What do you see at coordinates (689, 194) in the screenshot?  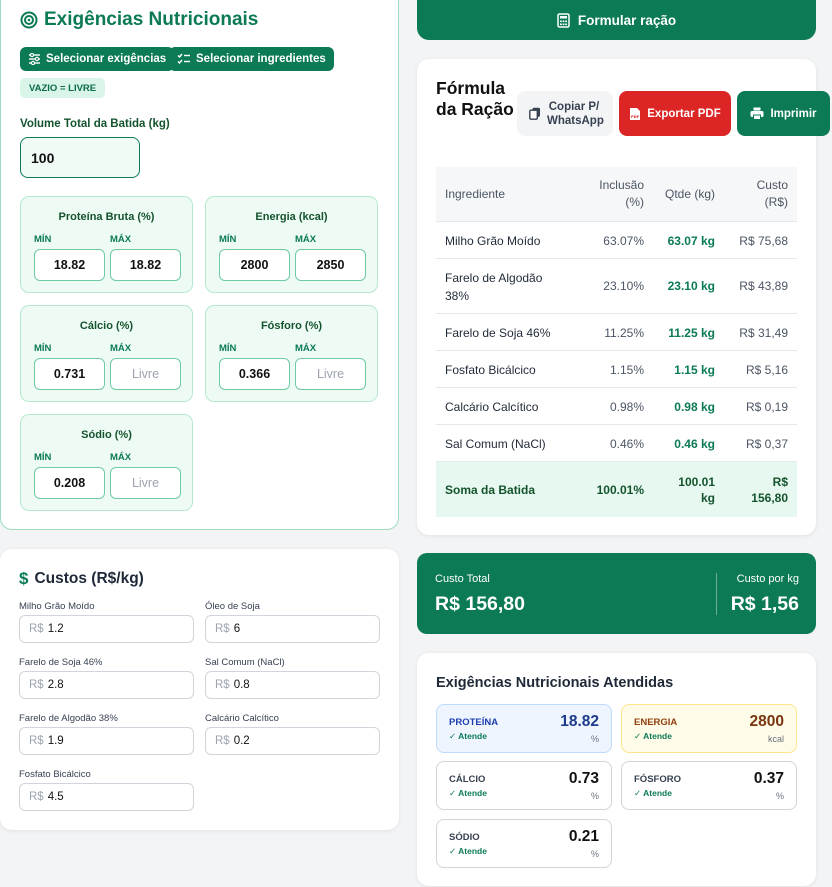 I see `header-qty: Qtde (kg)` at bounding box center [689, 194].